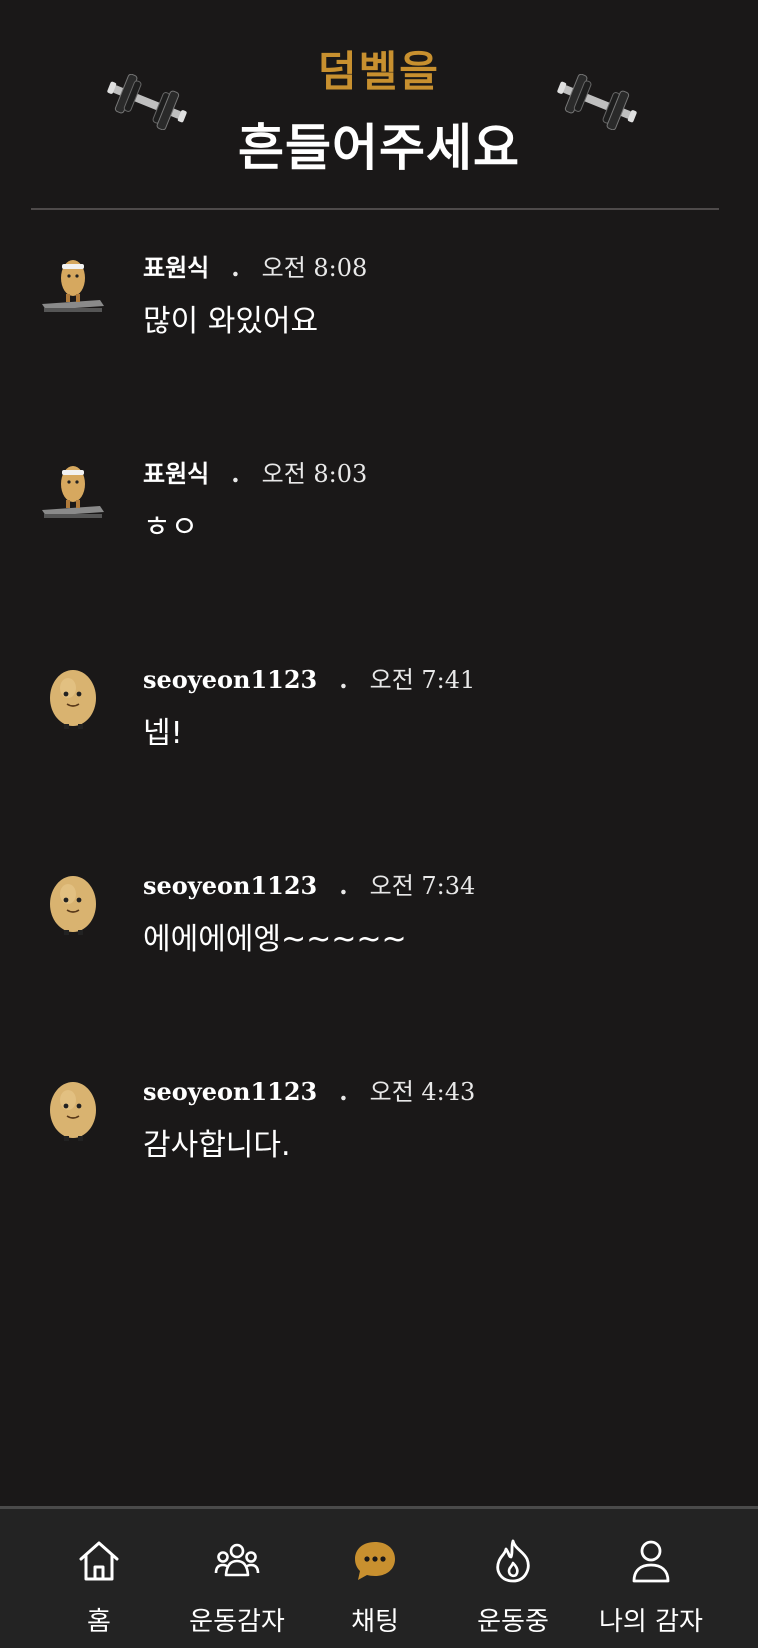 The image size is (758, 1648). I want to click on home-icon, so click(99, 1561).